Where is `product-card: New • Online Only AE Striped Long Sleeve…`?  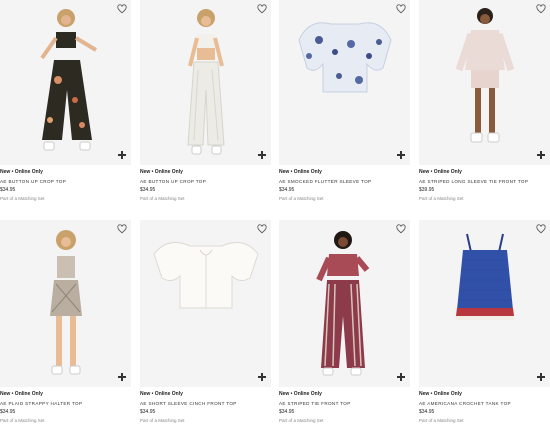 product-card: New • Online Only AE Striped Long Sleeve… is located at coordinates (484, 100).